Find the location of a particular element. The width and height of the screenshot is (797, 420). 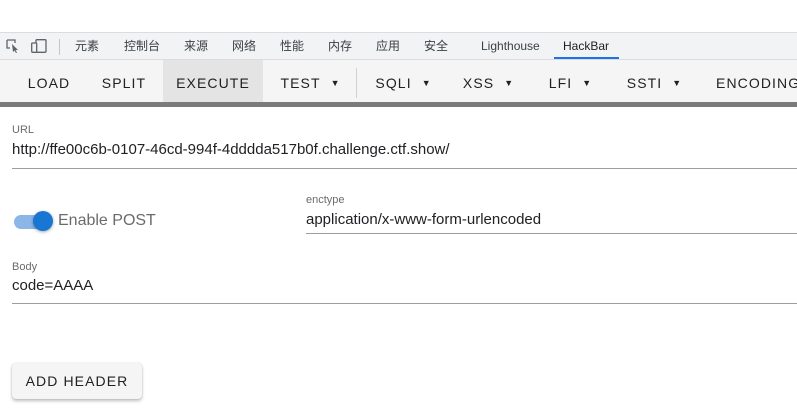

add-header-button: ADD HEADER is located at coordinates (77, 381).